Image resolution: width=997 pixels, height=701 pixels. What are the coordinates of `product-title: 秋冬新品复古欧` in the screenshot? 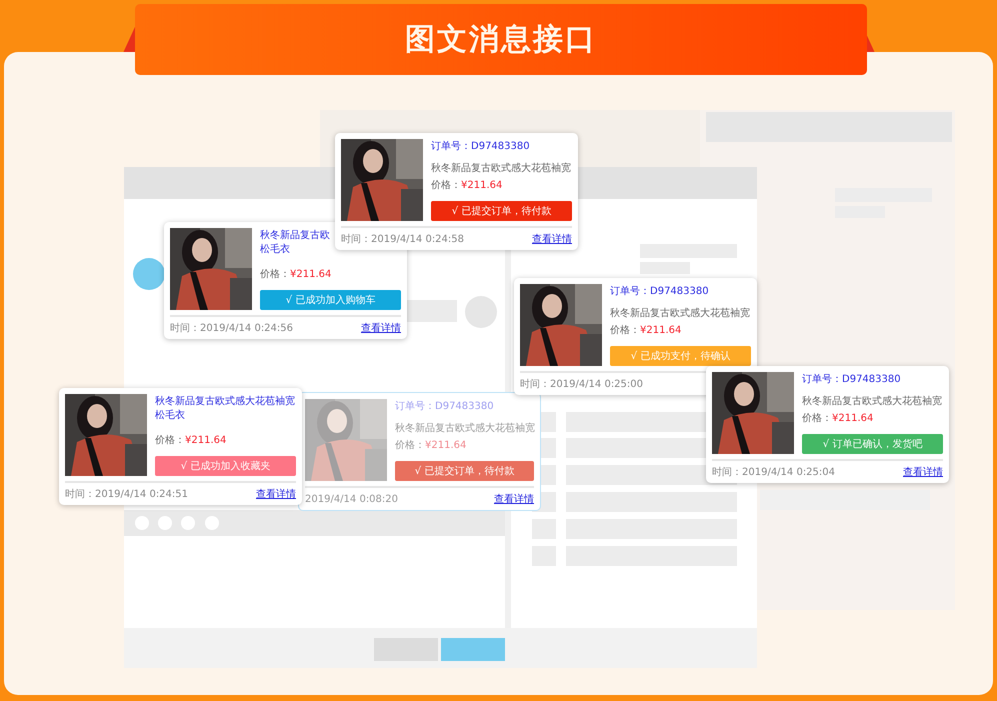 It's located at (295, 236).